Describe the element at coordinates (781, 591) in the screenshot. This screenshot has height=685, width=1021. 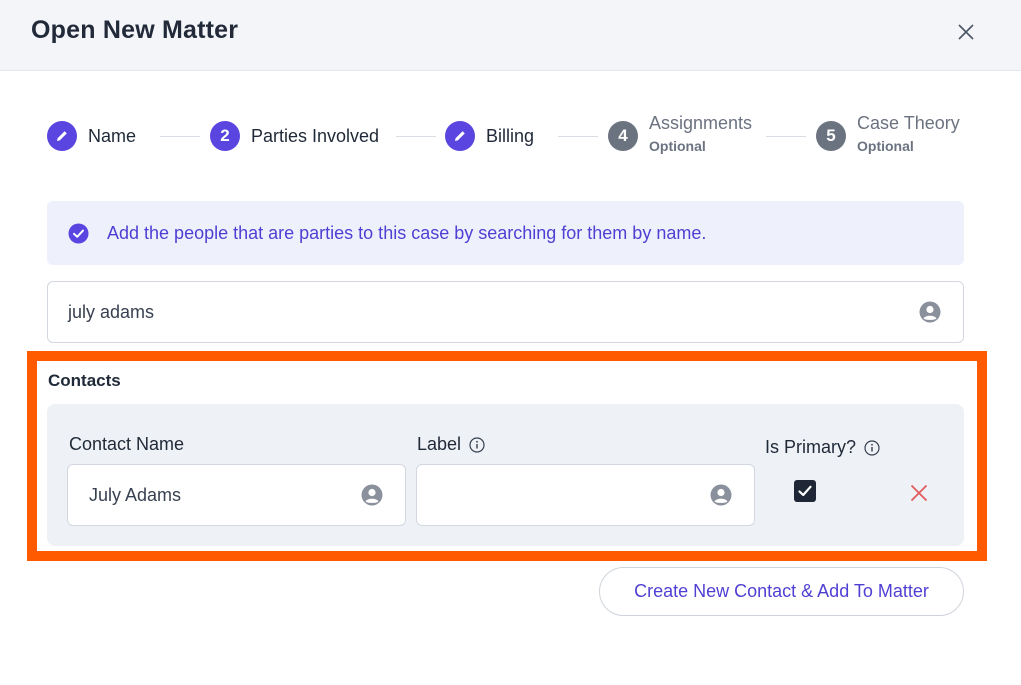
I see `create-contact-button: Create New Contact & Add To Matter` at that location.